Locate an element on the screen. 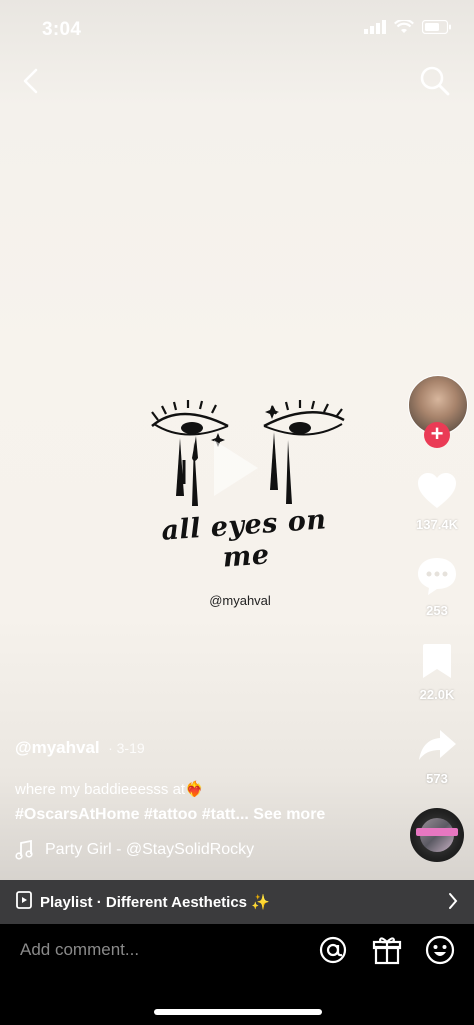 This screenshot has height=1025, width=474. share-button: 573 is located at coordinates (437, 756).